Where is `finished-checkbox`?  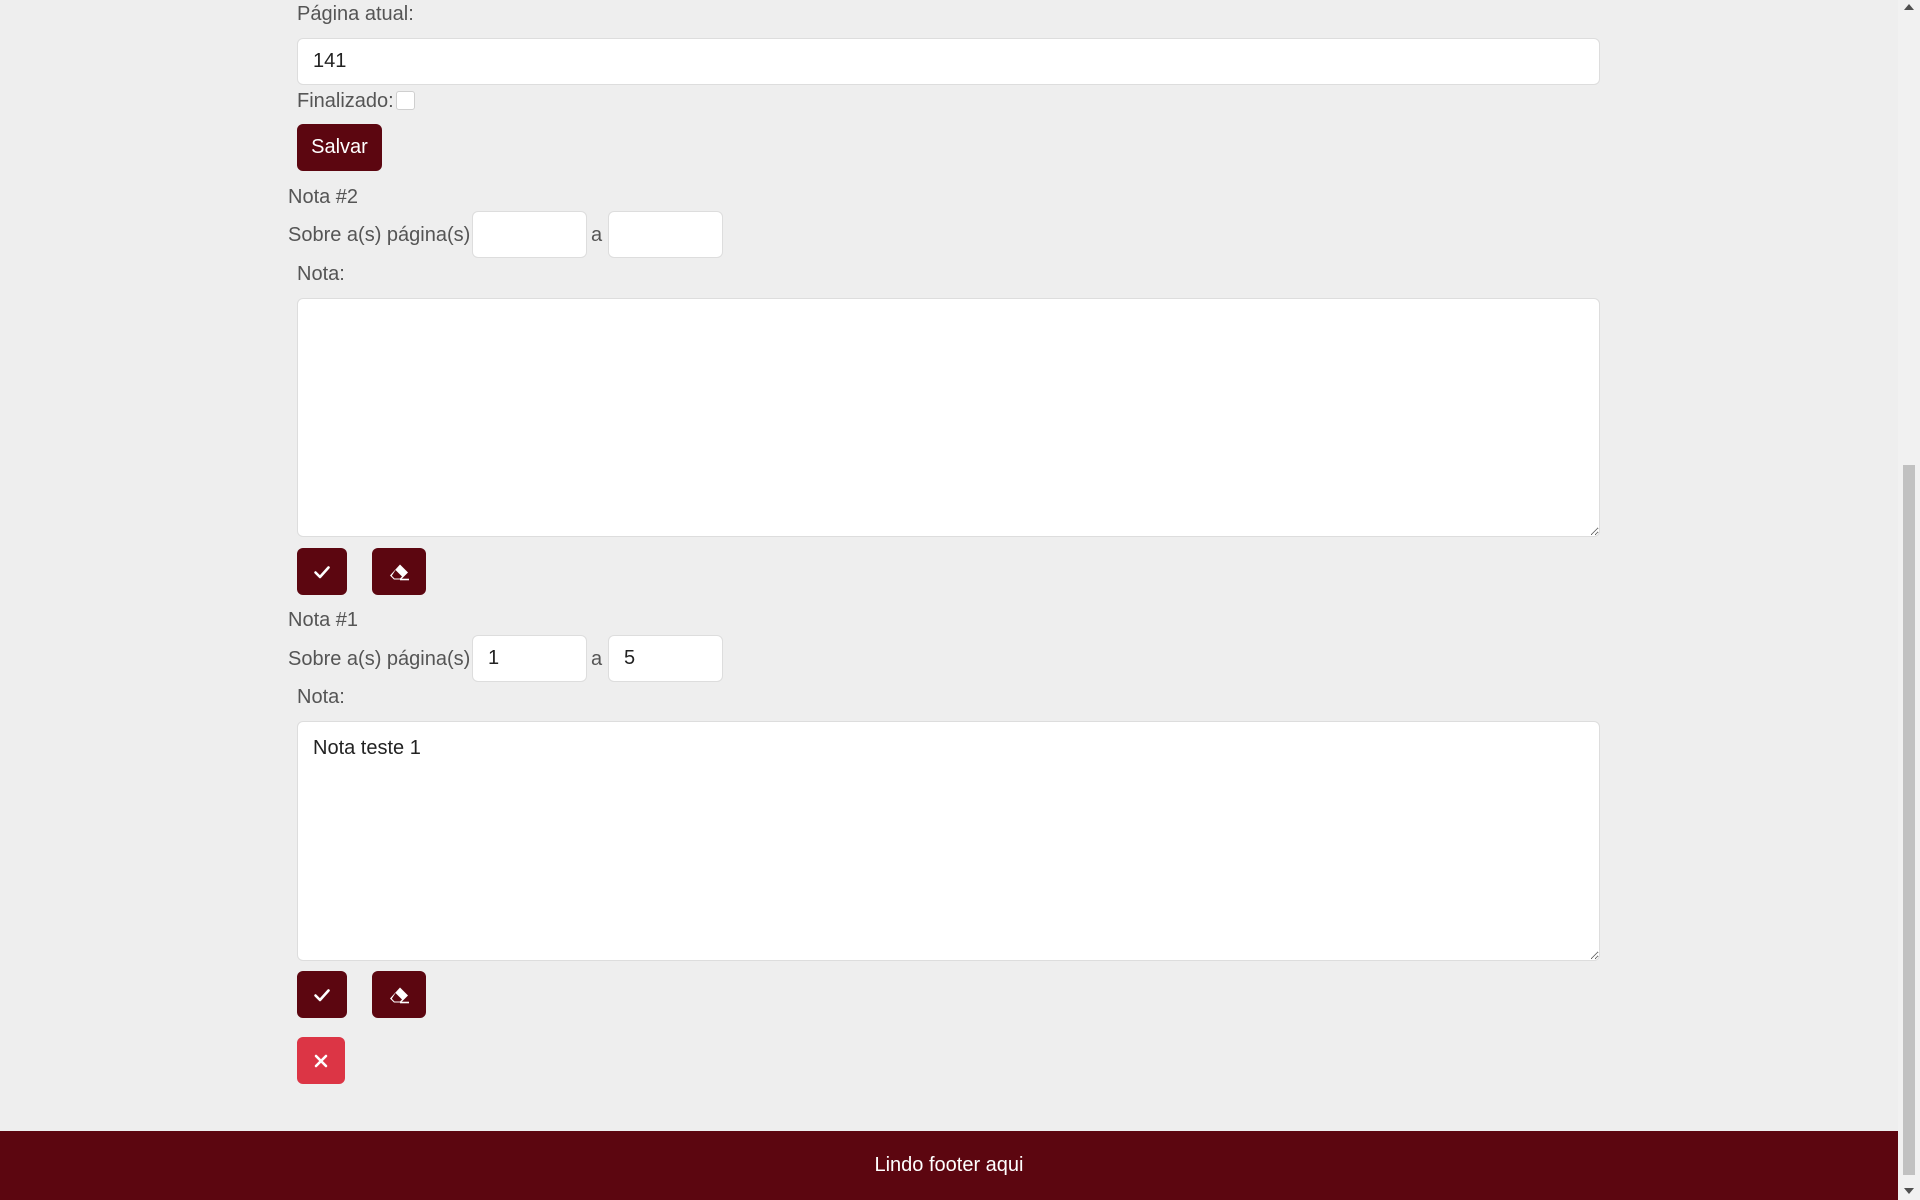 finished-checkbox is located at coordinates (405, 100).